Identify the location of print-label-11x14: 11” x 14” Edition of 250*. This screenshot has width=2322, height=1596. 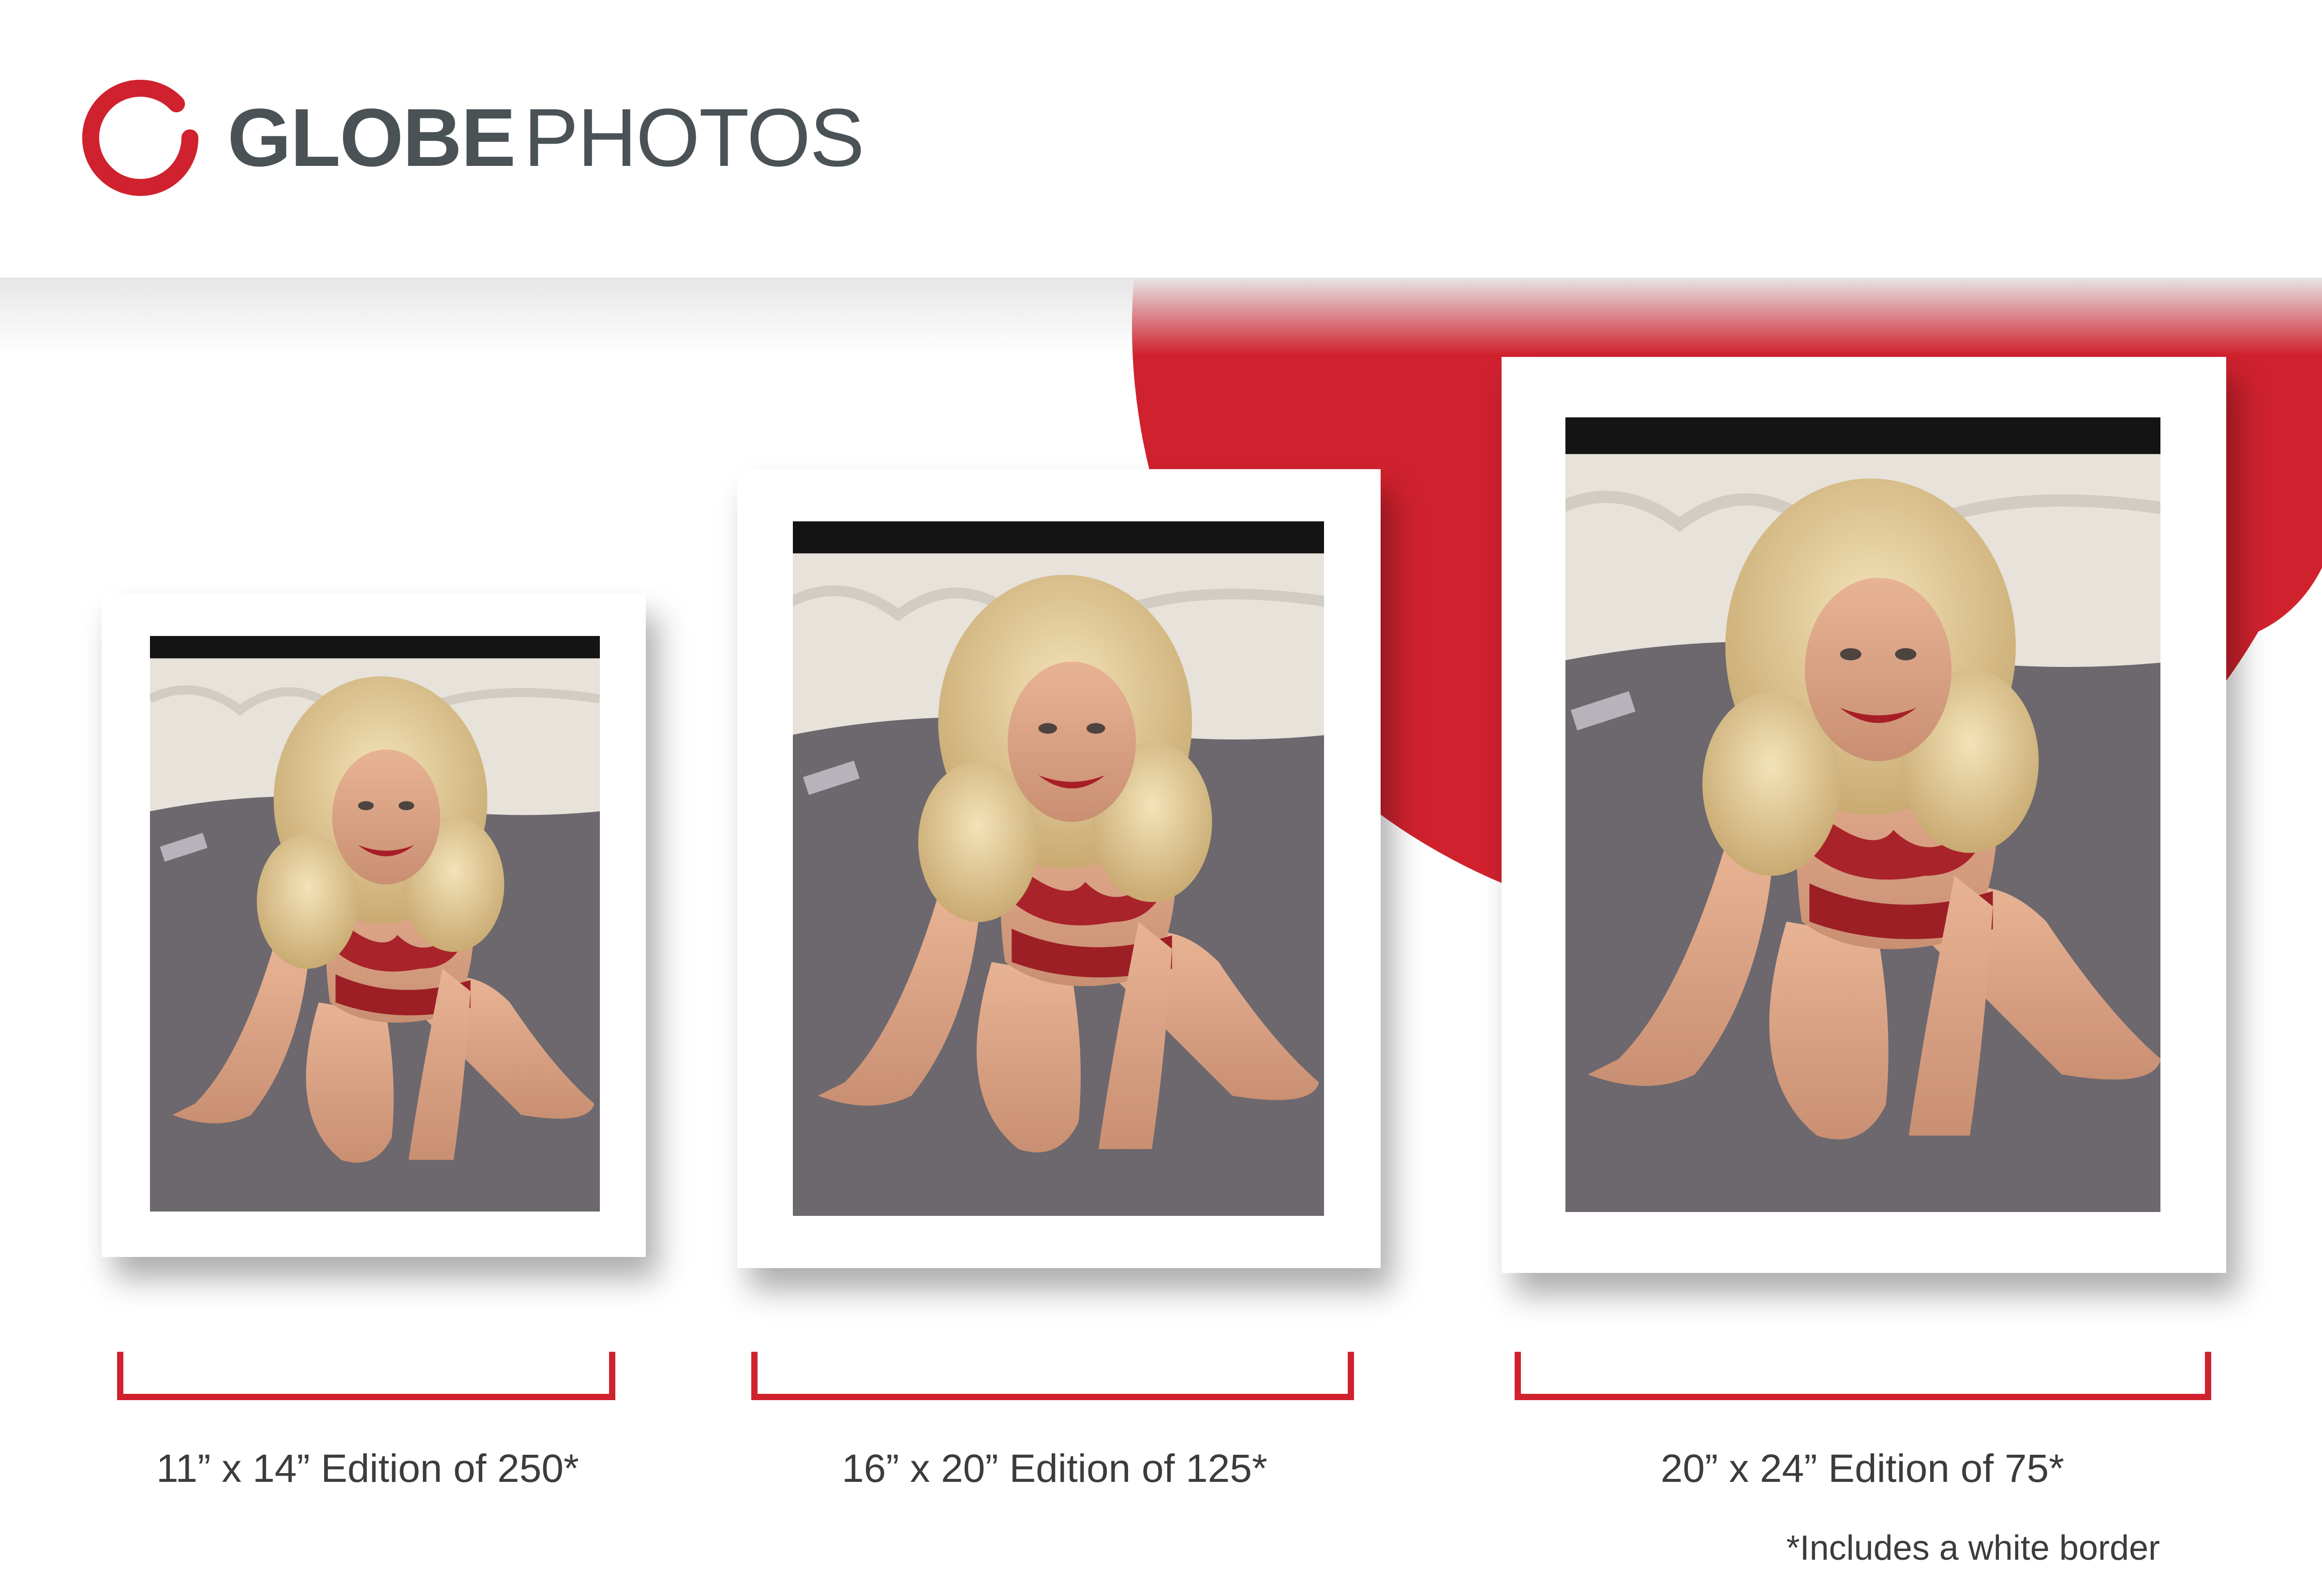
(367, 1469).